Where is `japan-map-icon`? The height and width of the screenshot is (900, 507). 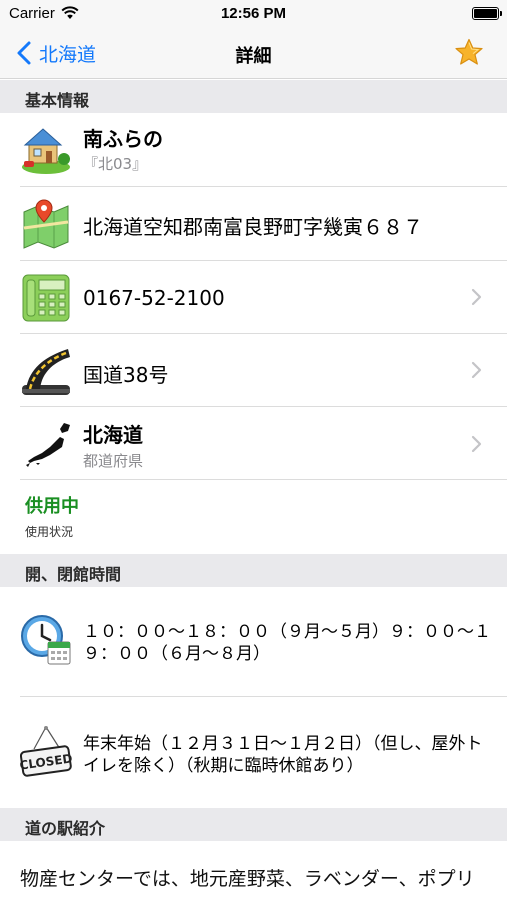
japan-map-icon is located at coordinates (48, 445).